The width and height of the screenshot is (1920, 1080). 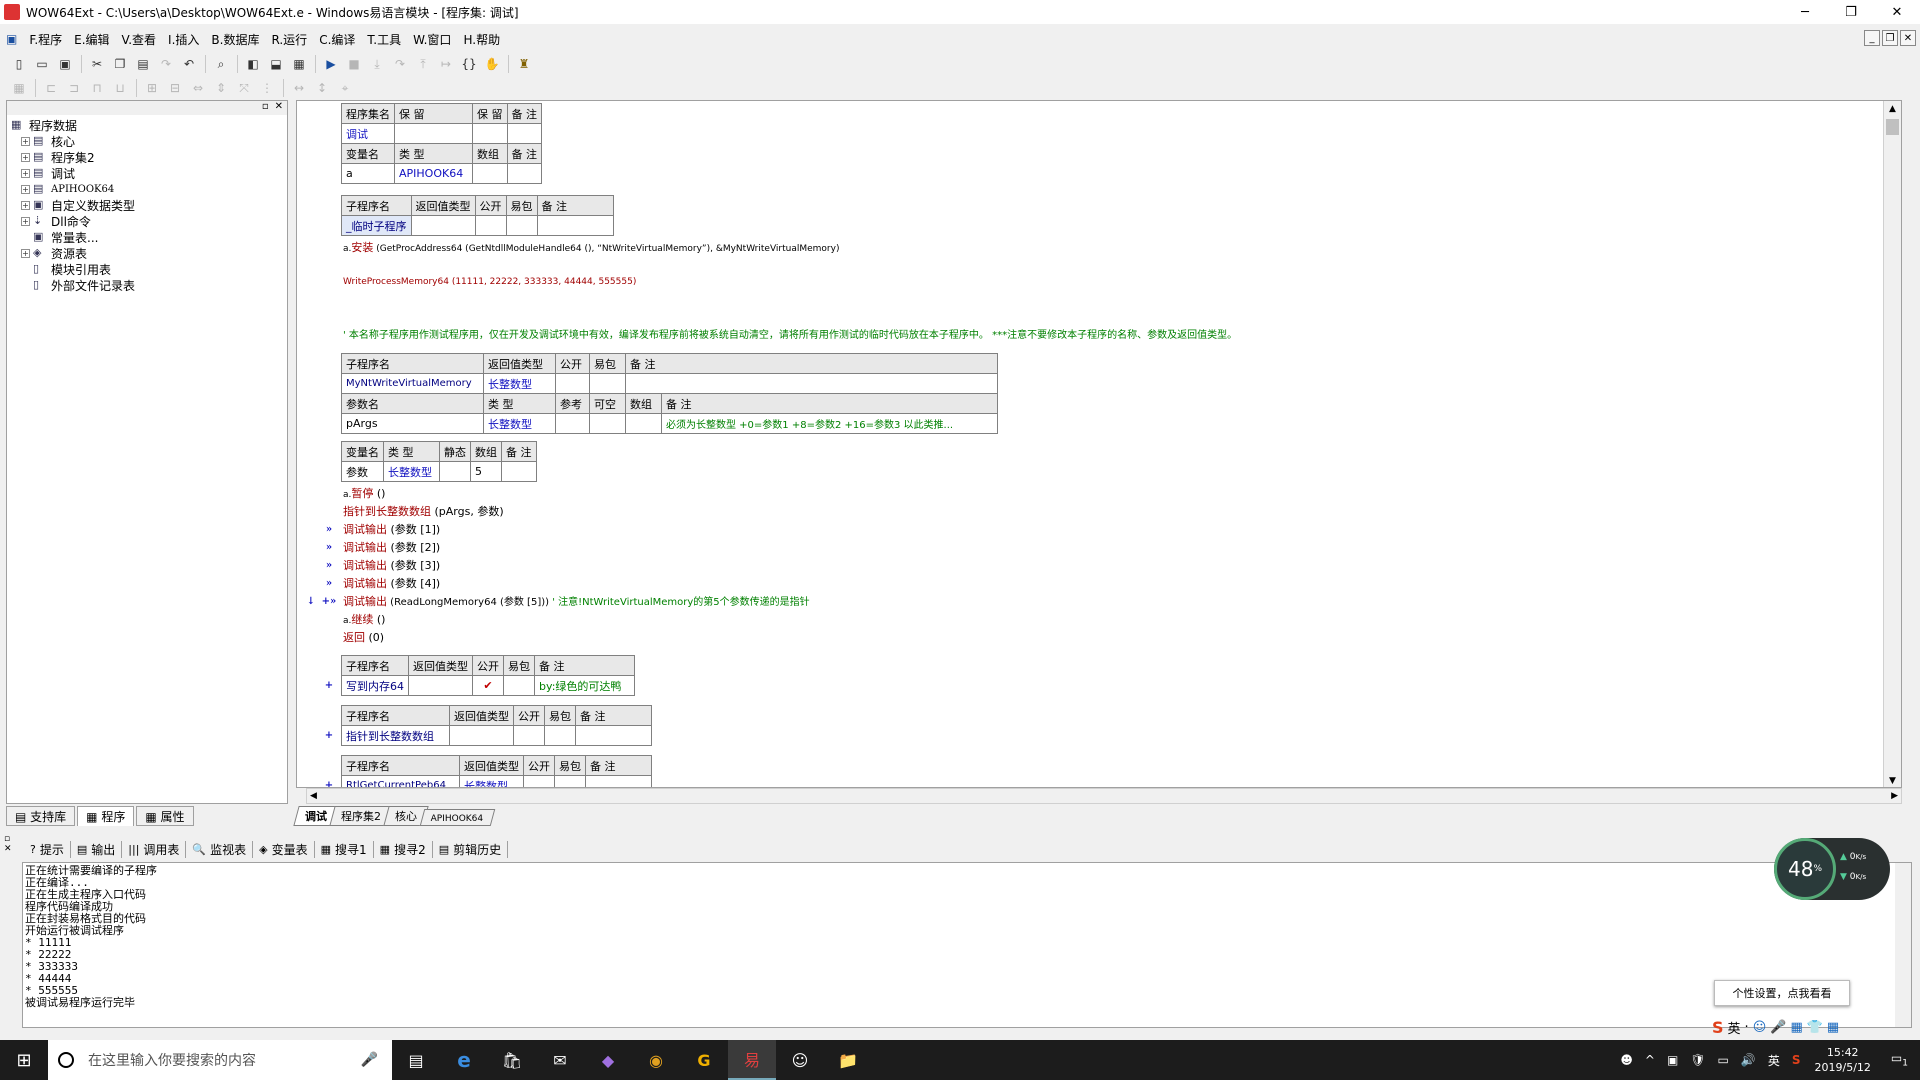 I want to click on tree-item-external-files: ▯ 外部文件记录表, so click(x=149, y=285).